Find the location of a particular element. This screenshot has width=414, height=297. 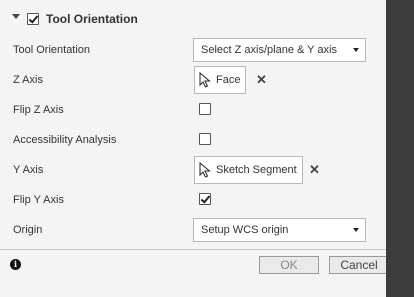

section-title: Tool Orientation is located at coordinates (92, 19).